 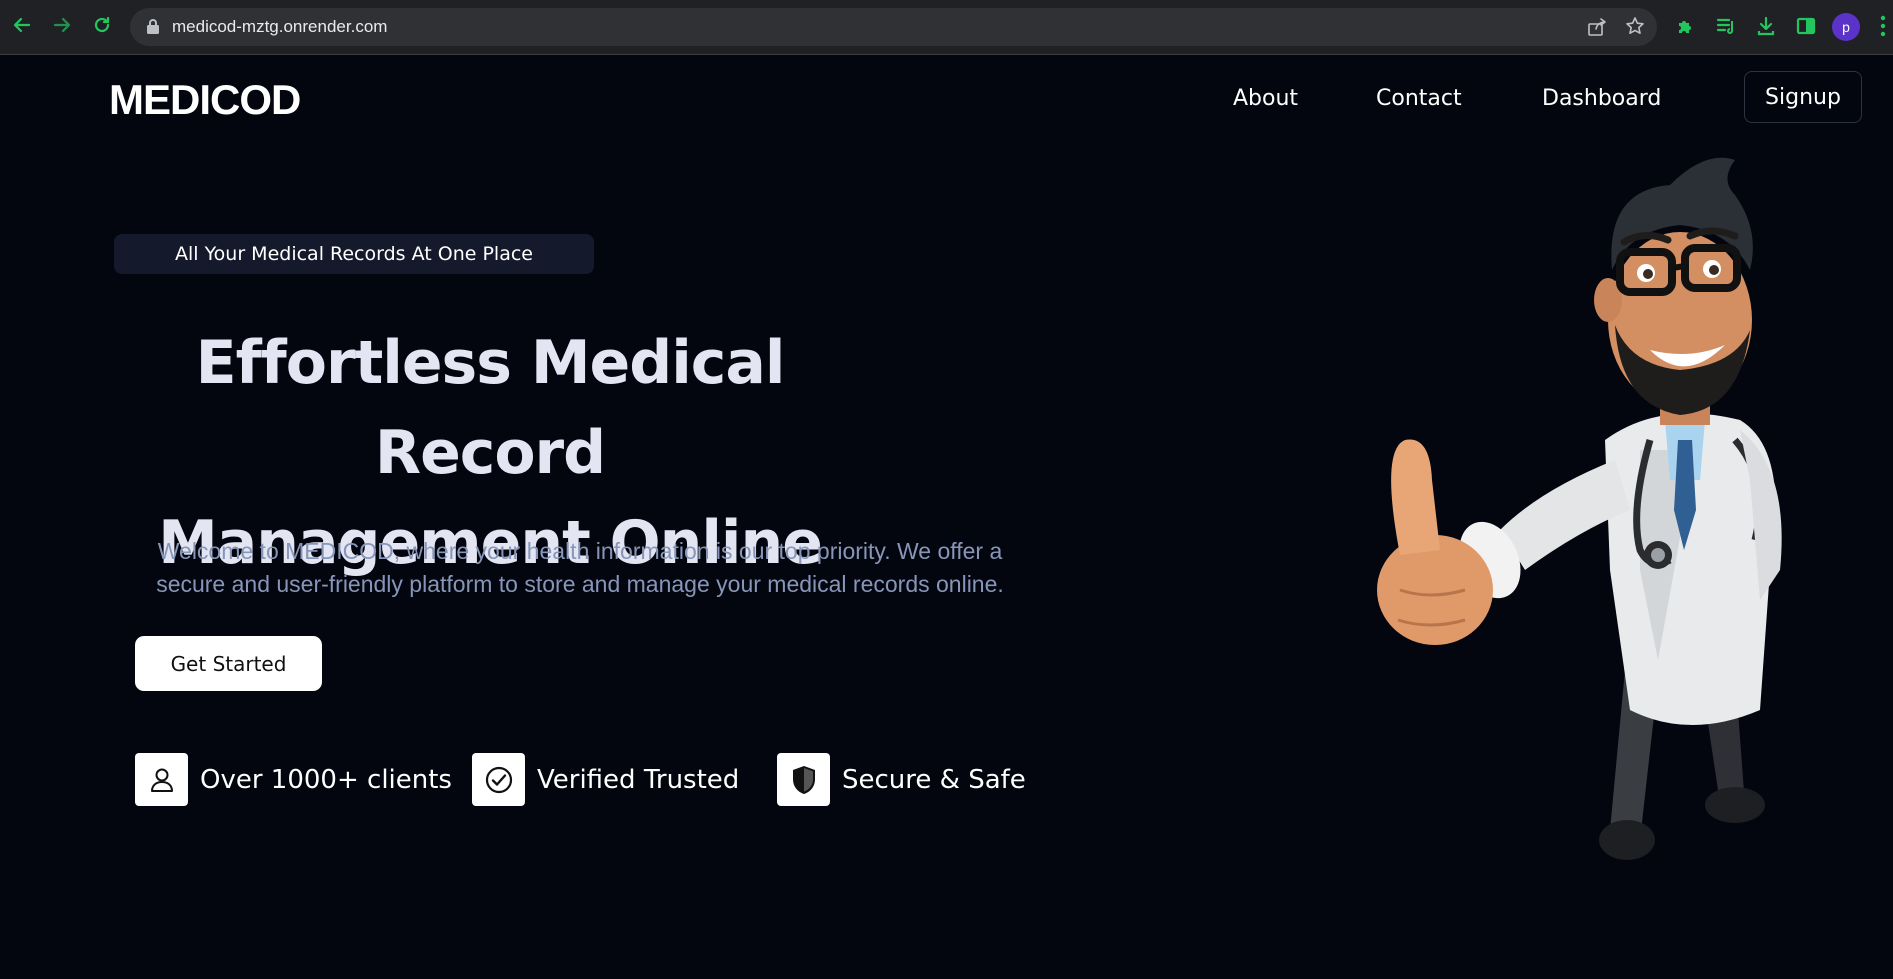 I want to click on feature-verified: Verified Trusted, so click(x=605, y=779).